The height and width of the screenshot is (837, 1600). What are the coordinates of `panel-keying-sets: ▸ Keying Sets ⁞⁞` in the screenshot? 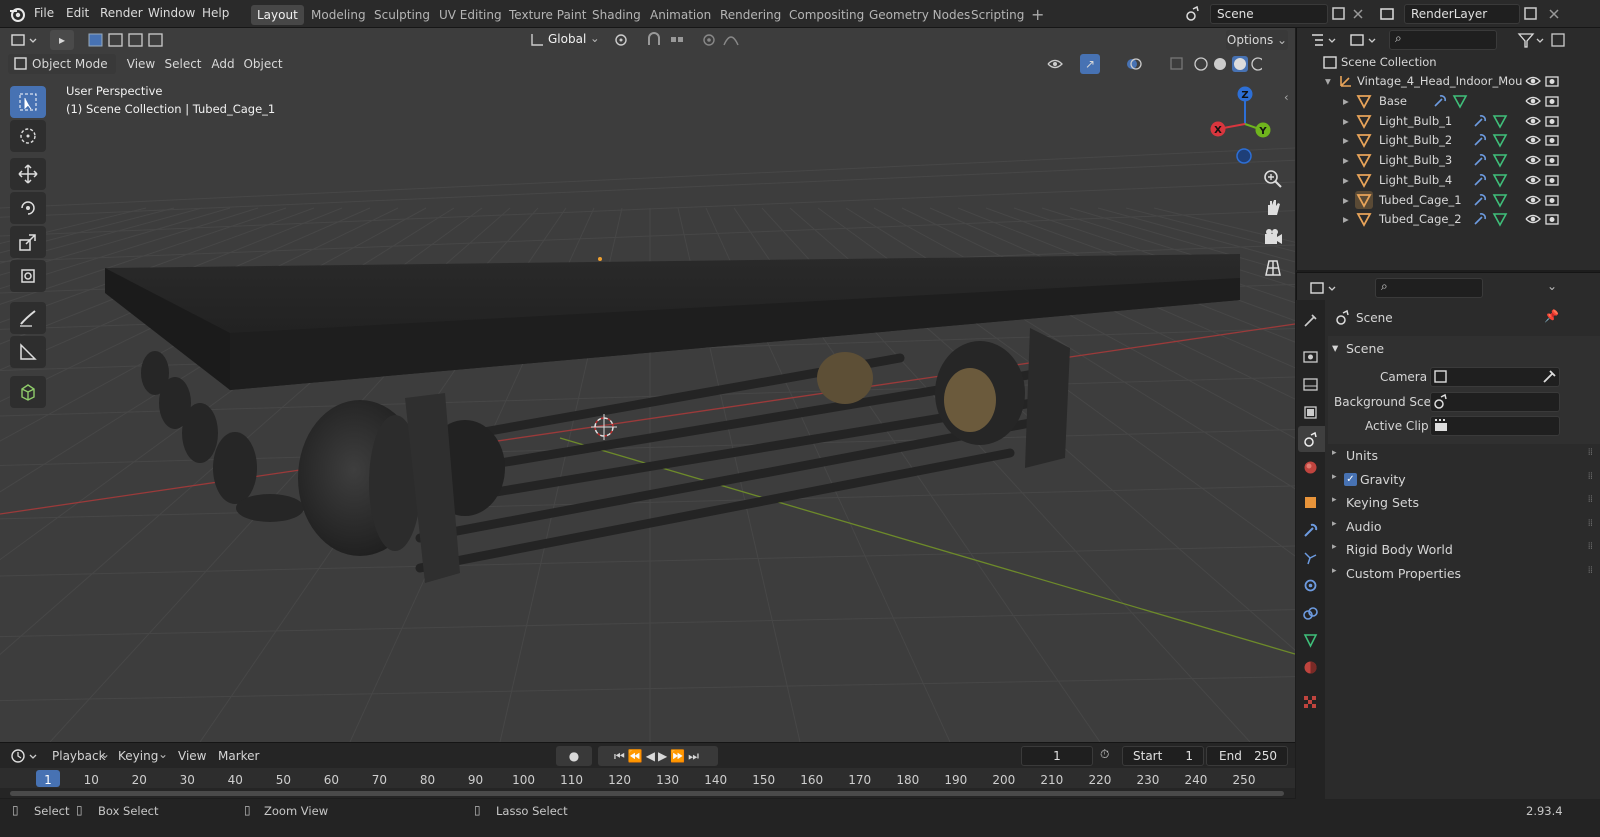 It's located at (1464, 503).